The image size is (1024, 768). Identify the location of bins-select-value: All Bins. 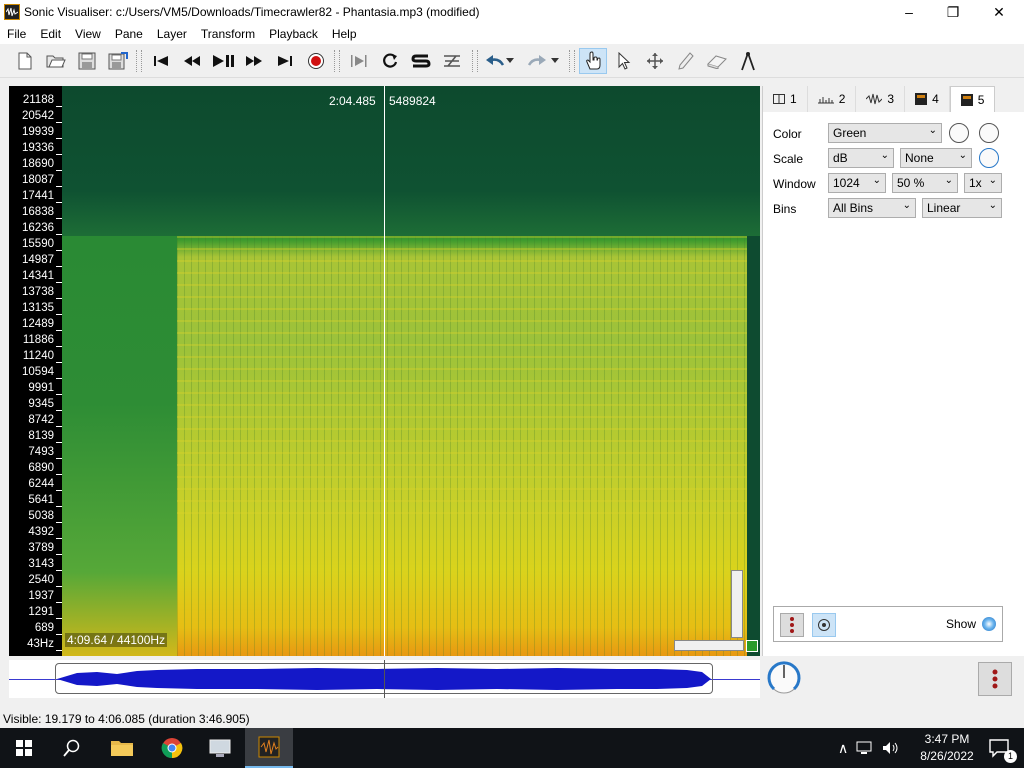
(853, 208).